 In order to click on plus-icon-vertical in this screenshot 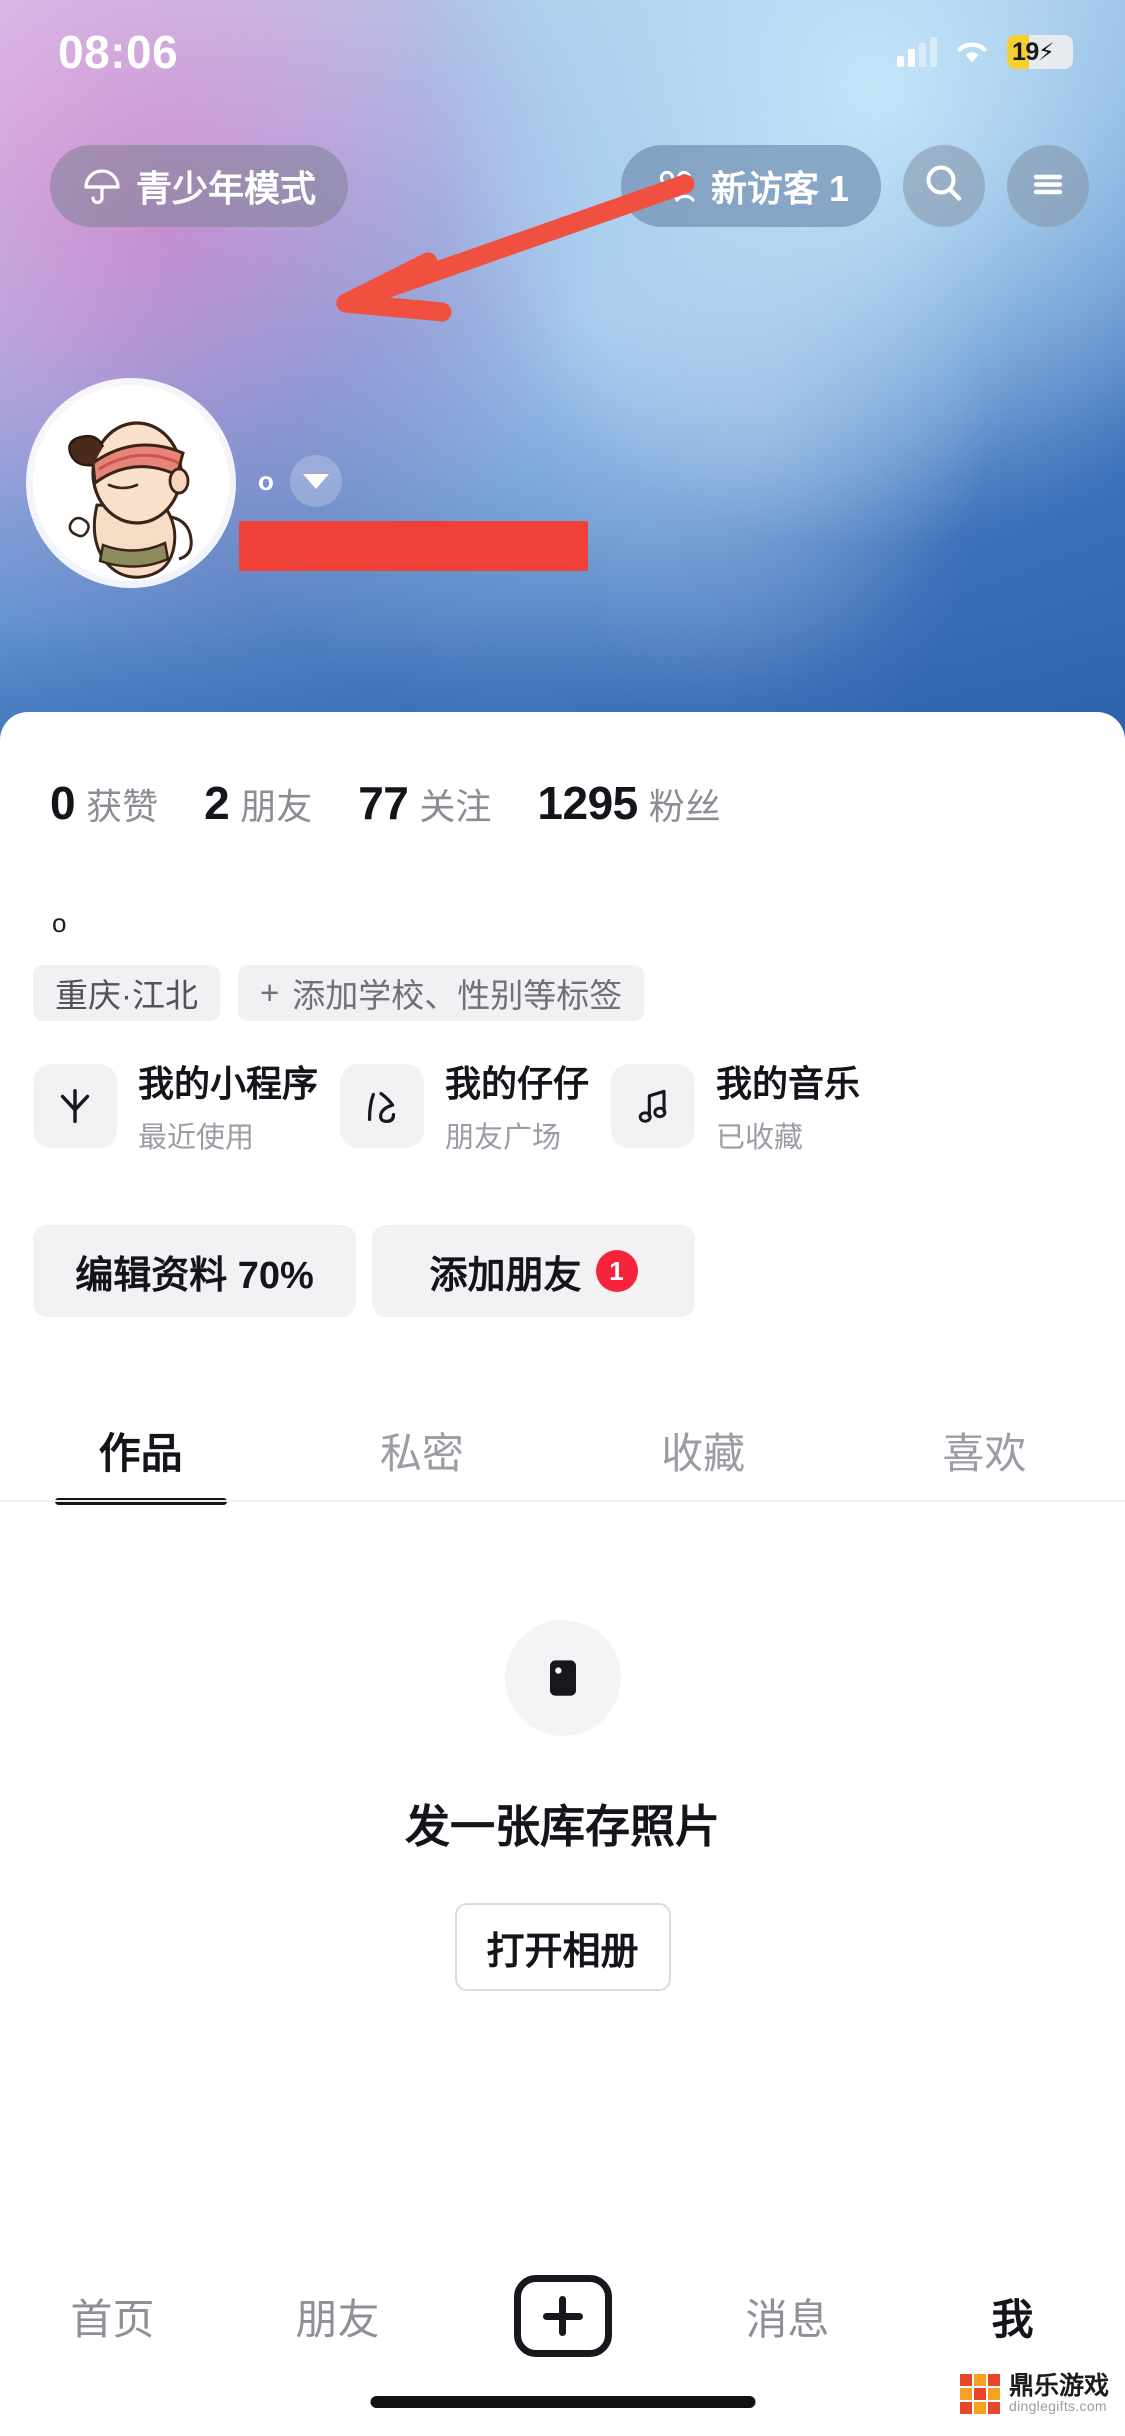, I will do `click(562, 2316)`.